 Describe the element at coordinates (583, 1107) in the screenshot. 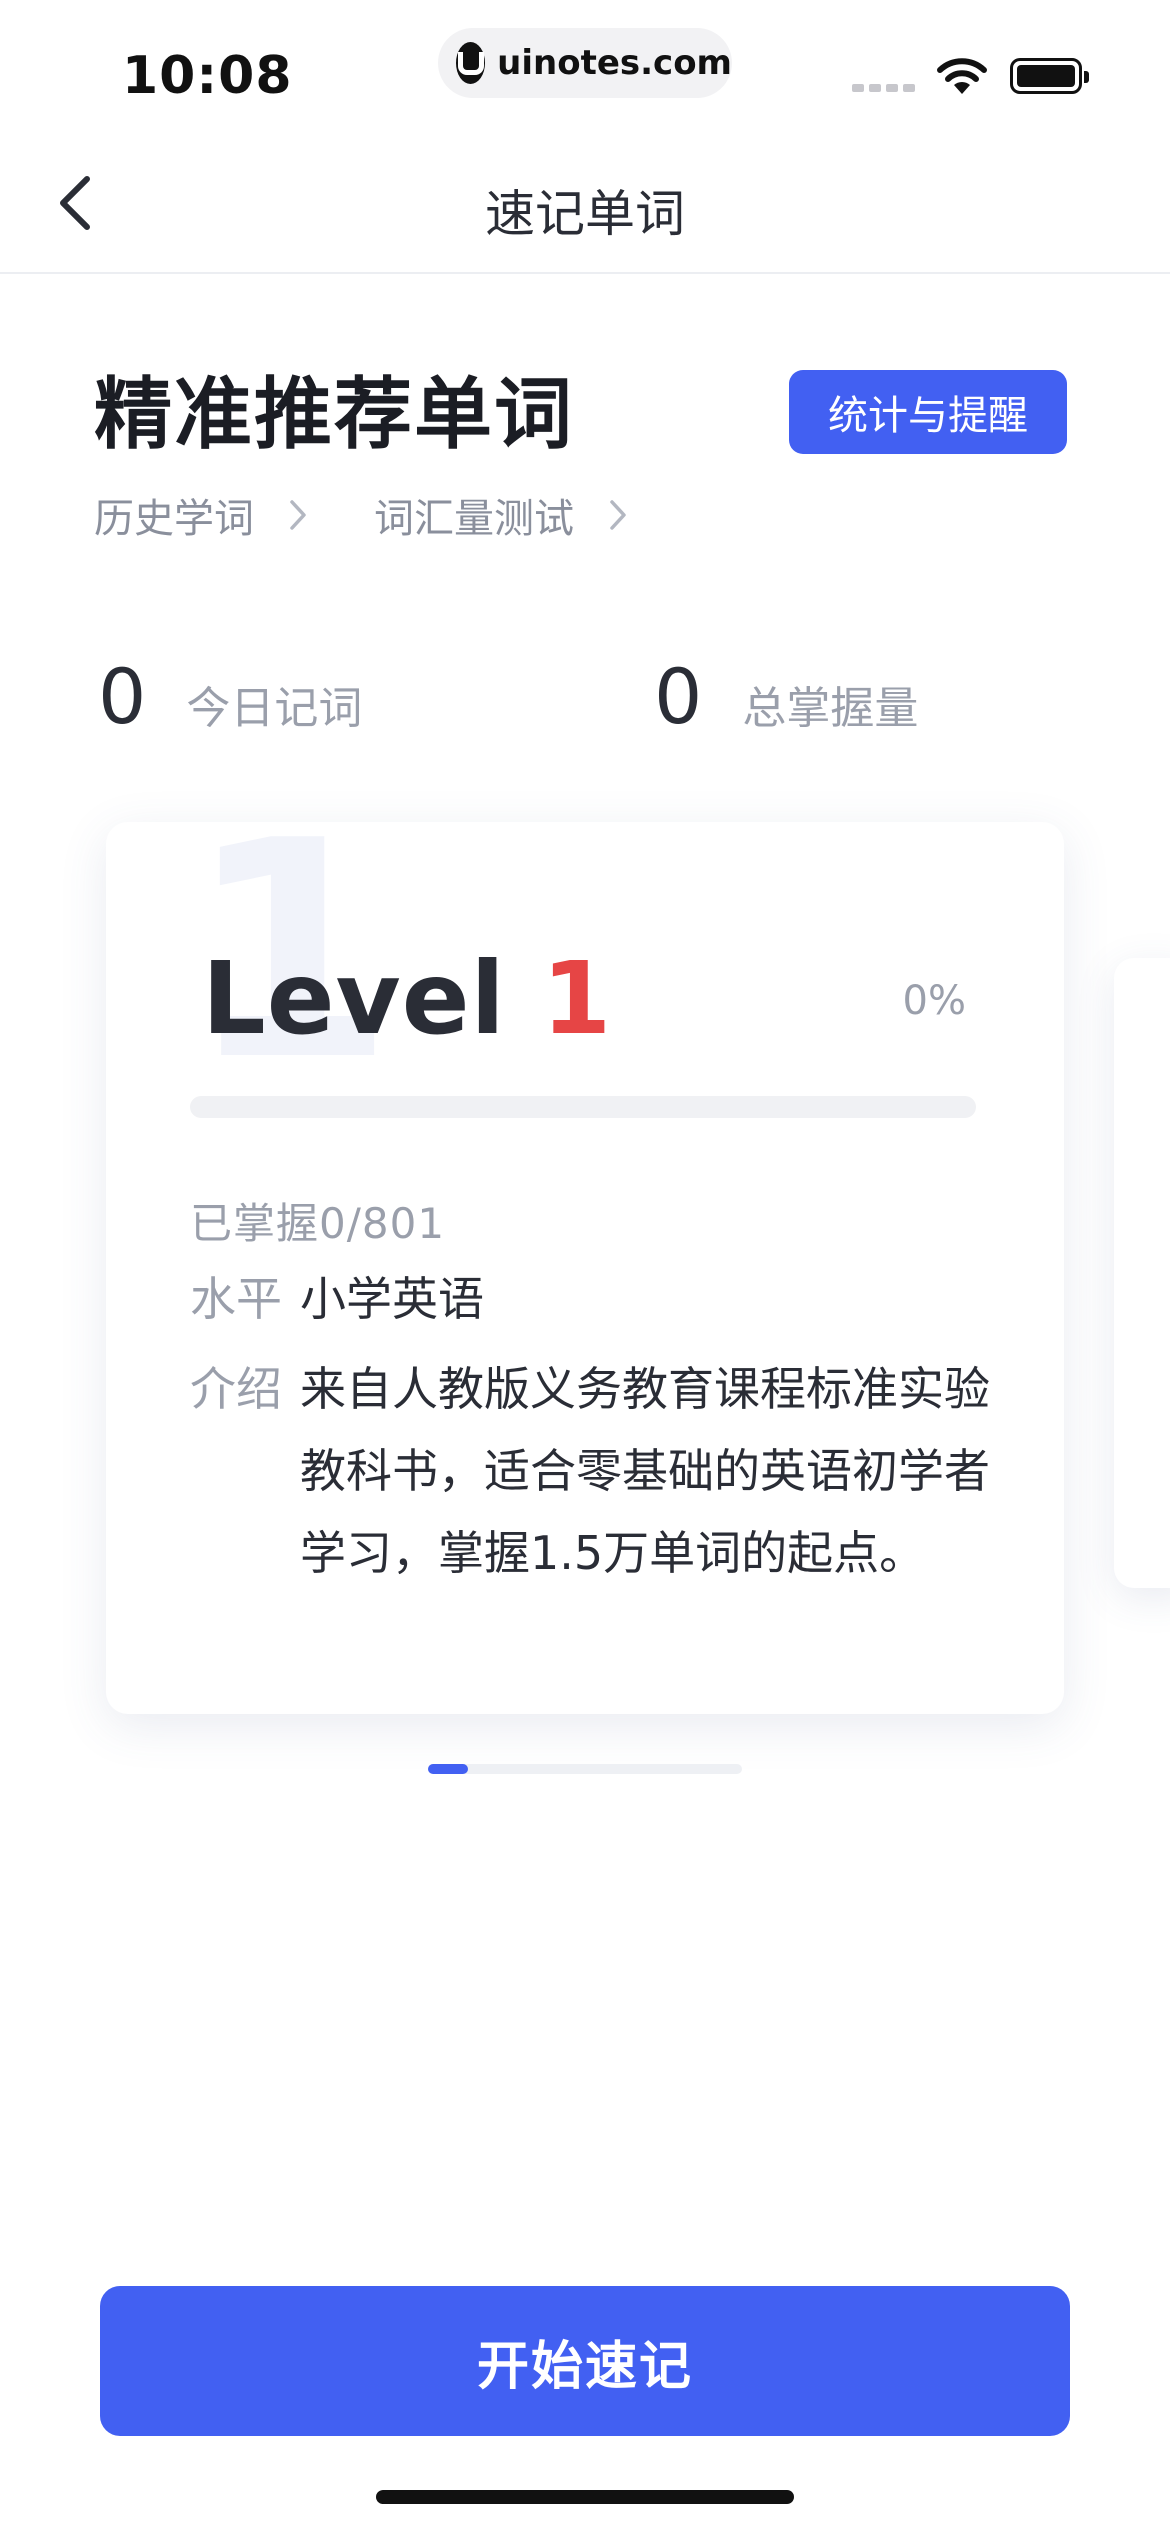

I see `level-progress-bar` at that location.